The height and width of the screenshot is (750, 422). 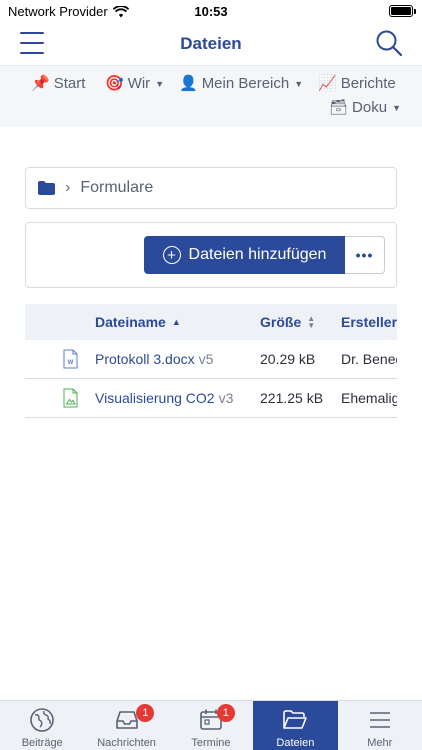 I want to click on tab-dateien: Dateien, so click(x=295, y=725).